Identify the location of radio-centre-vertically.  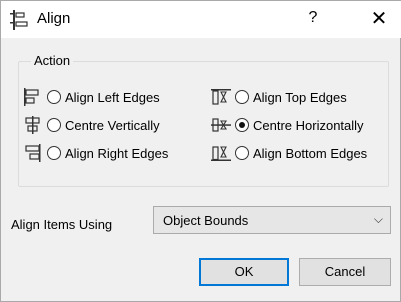
(54, 125).